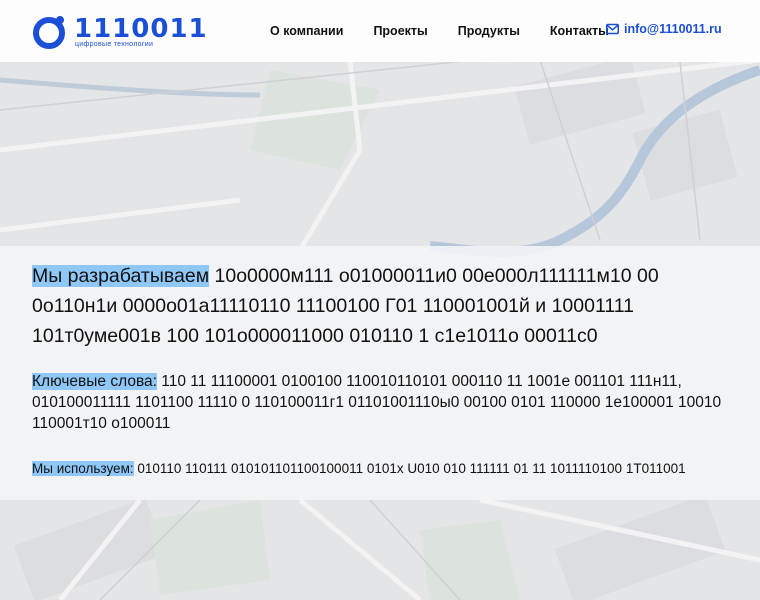 The image size is (760, 600). Describe the element at coordinates (306, 31) in the screenshot. I see `nav-item-about: О компании` at that location.